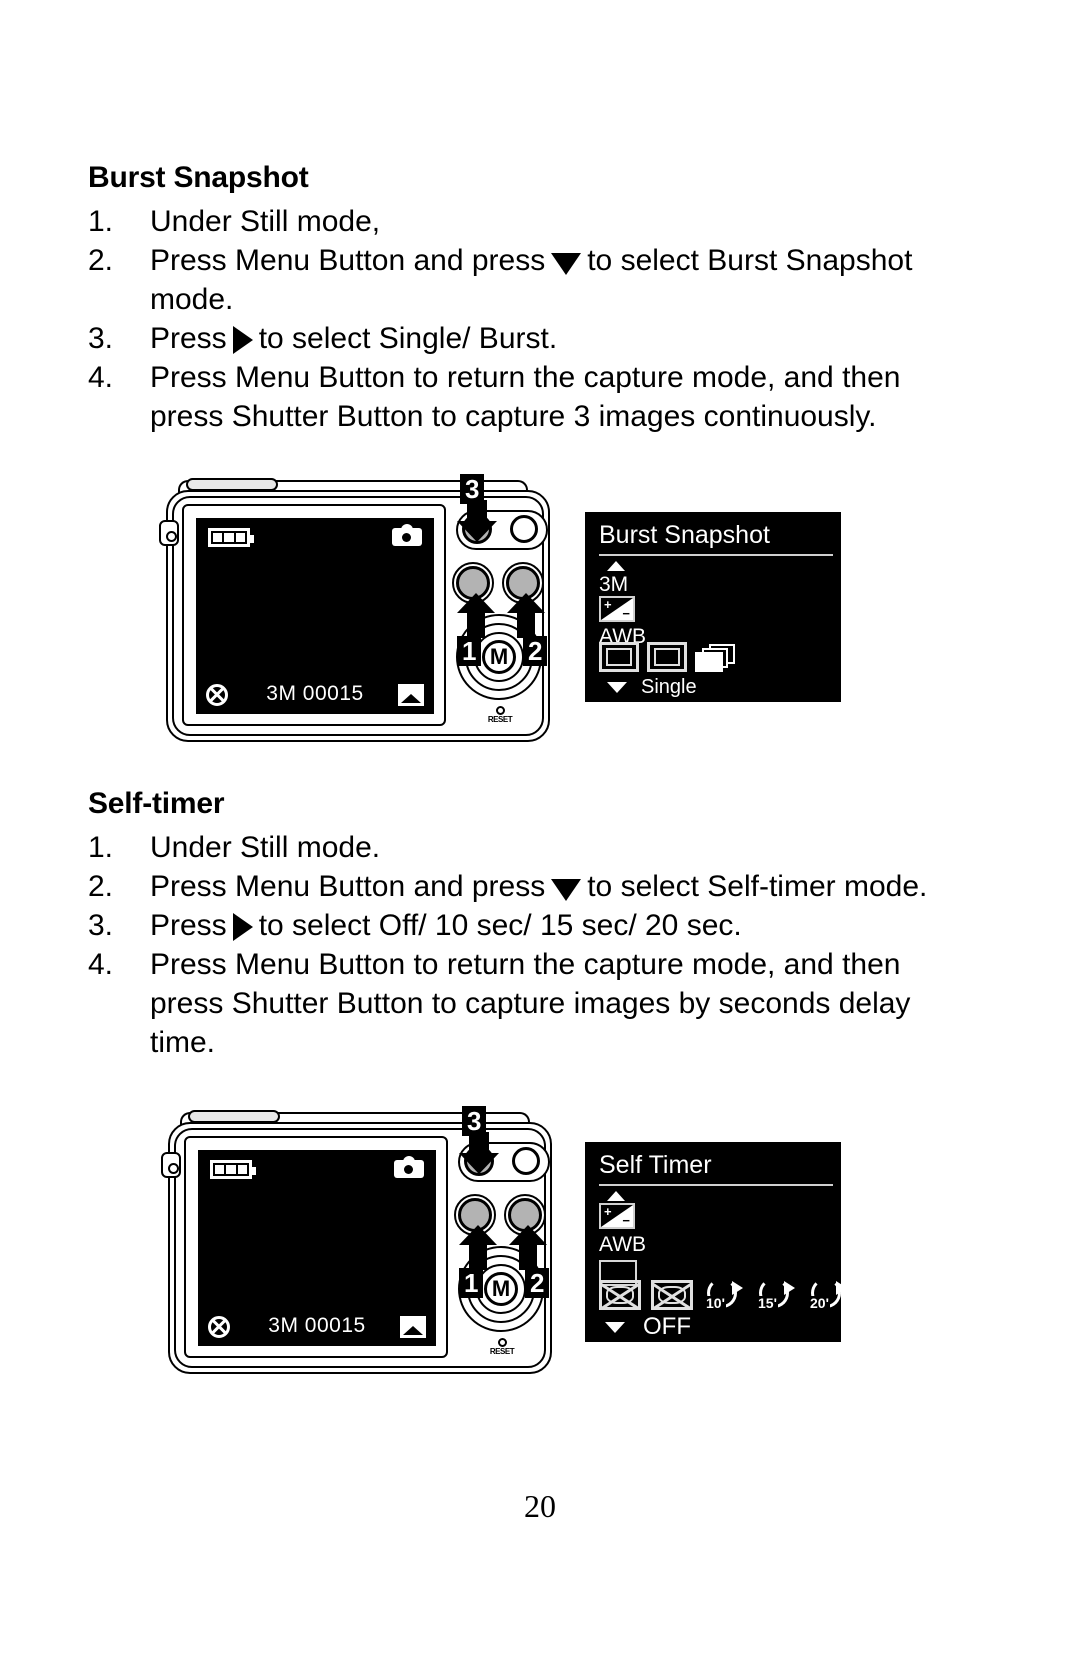 The image size is (1080, 1669). Describe the element at coordinates (626, 613) in the screenshot. I see `ev-minus-glyph: −` at that location.